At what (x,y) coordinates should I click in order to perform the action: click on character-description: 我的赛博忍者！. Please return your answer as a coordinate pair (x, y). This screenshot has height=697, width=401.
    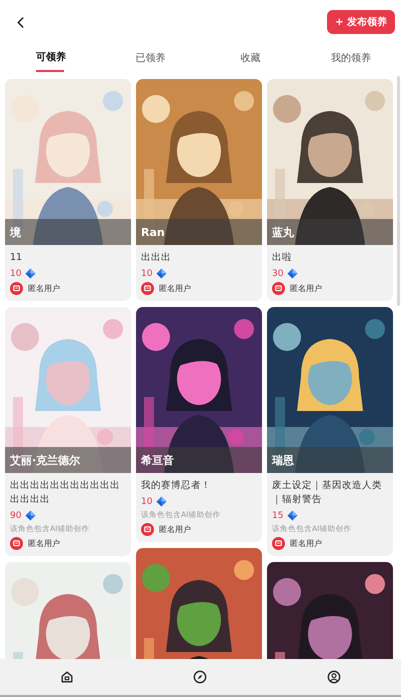
    Looking at the image, I should click on (176, 486).